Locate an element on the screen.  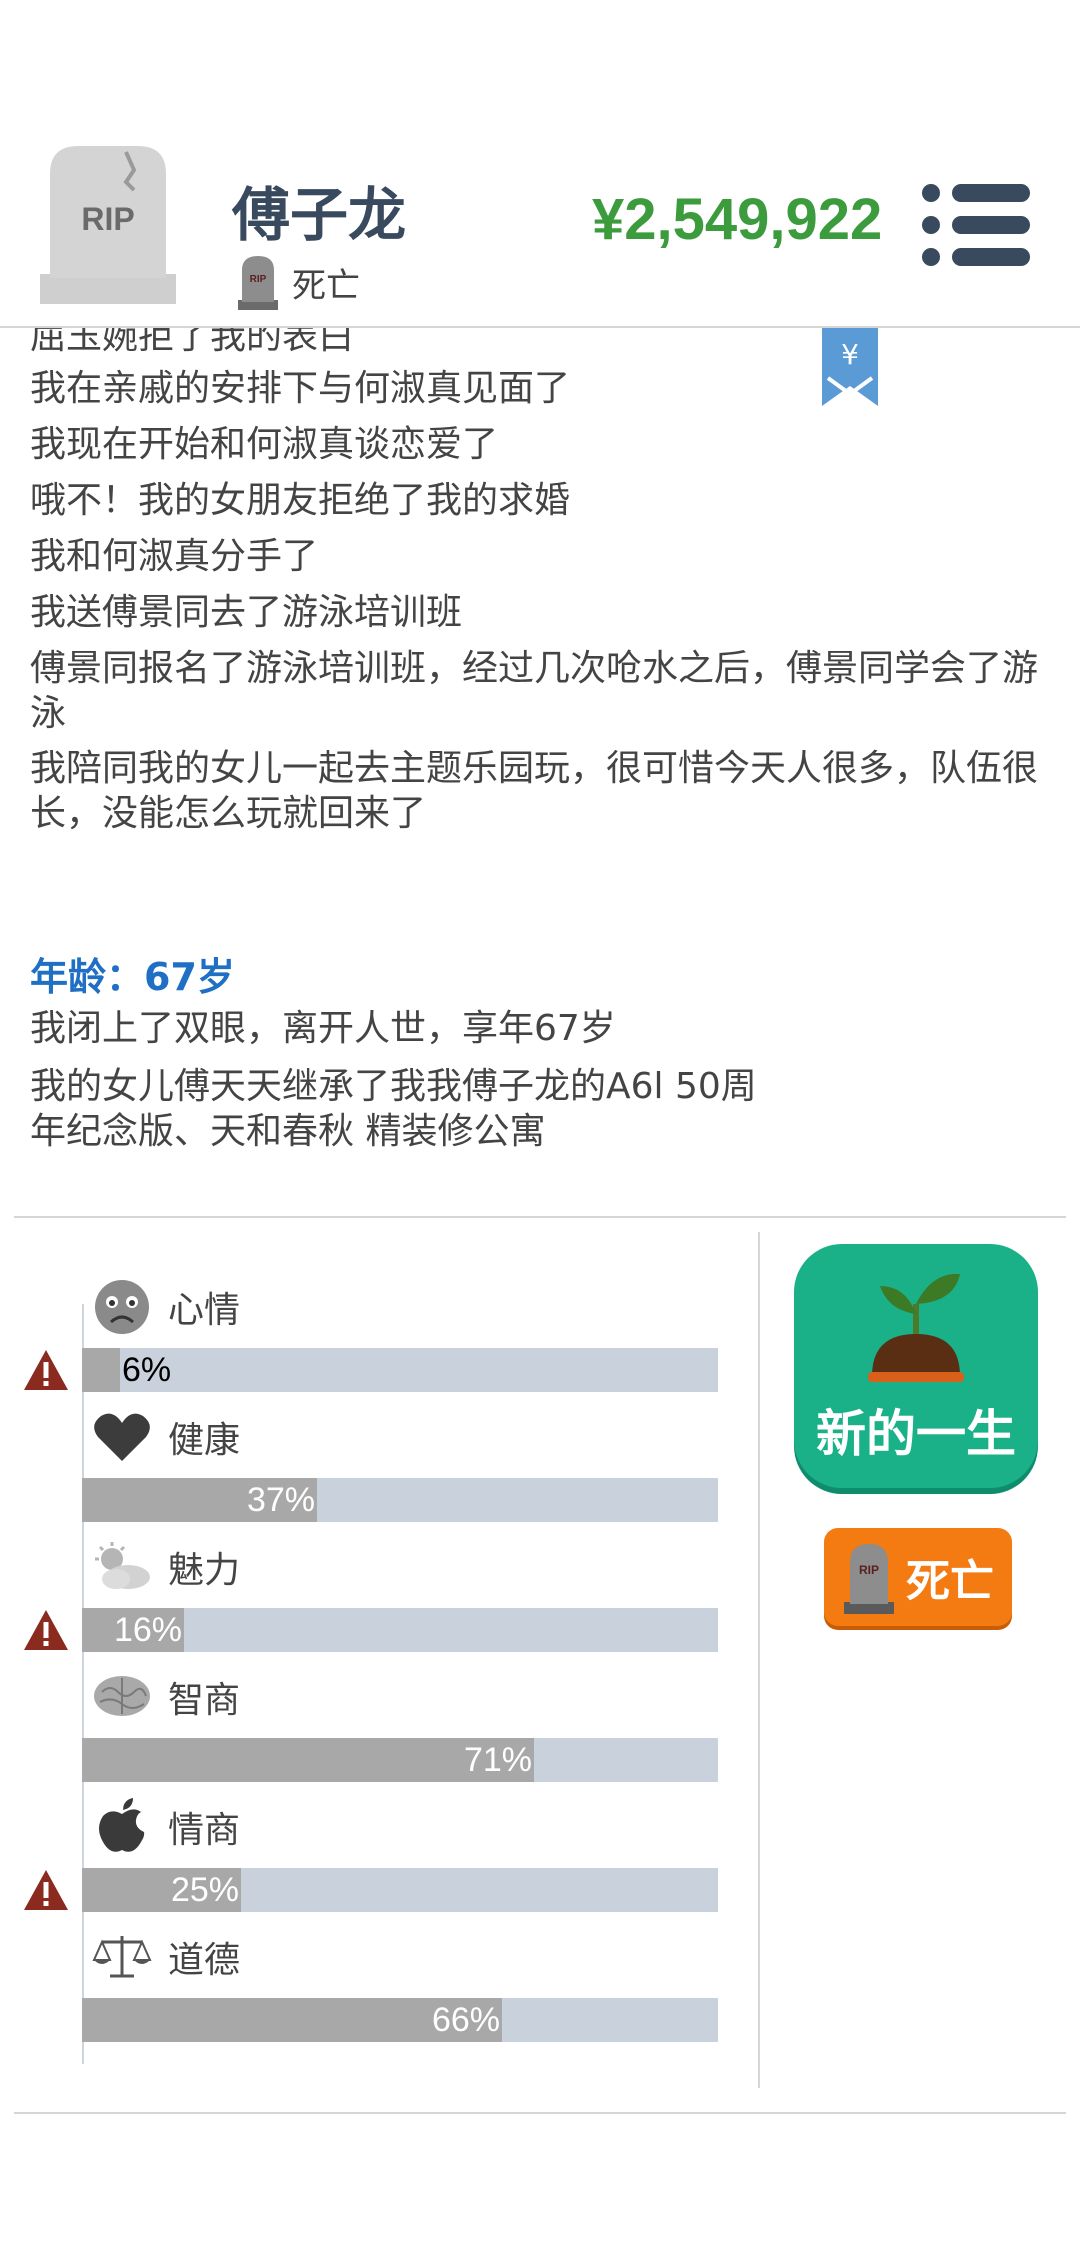
stat-name: 魅力 is located at coordinates (204, 1570).